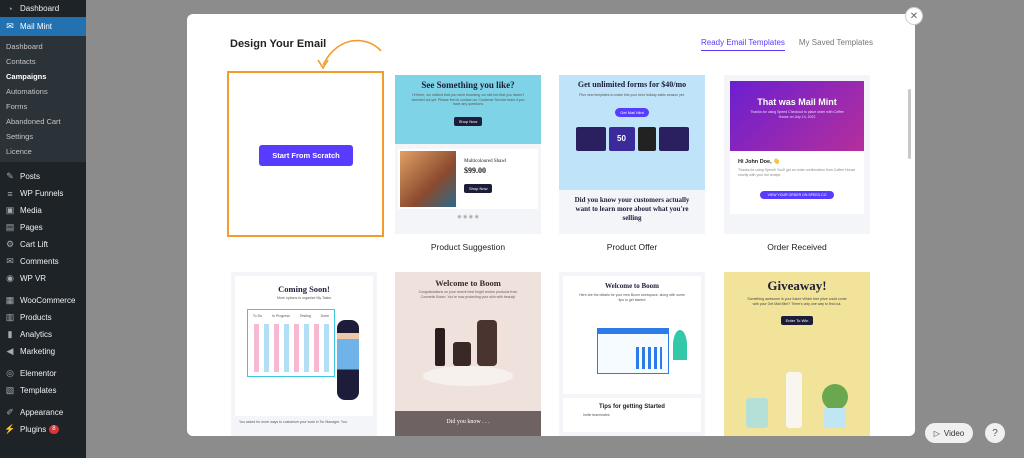  I want to click on vr-icon: ◉, so click(10, 278).